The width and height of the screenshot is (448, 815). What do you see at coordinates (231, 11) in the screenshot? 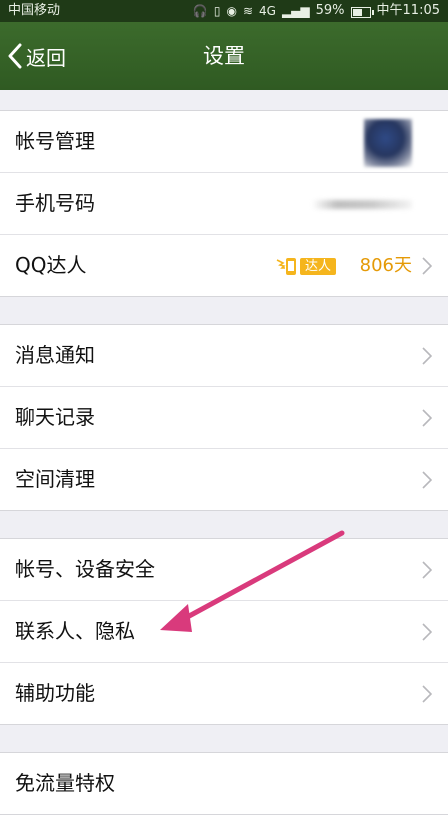
I see `eye-icon: ◉` at bounding box center [231, 11].